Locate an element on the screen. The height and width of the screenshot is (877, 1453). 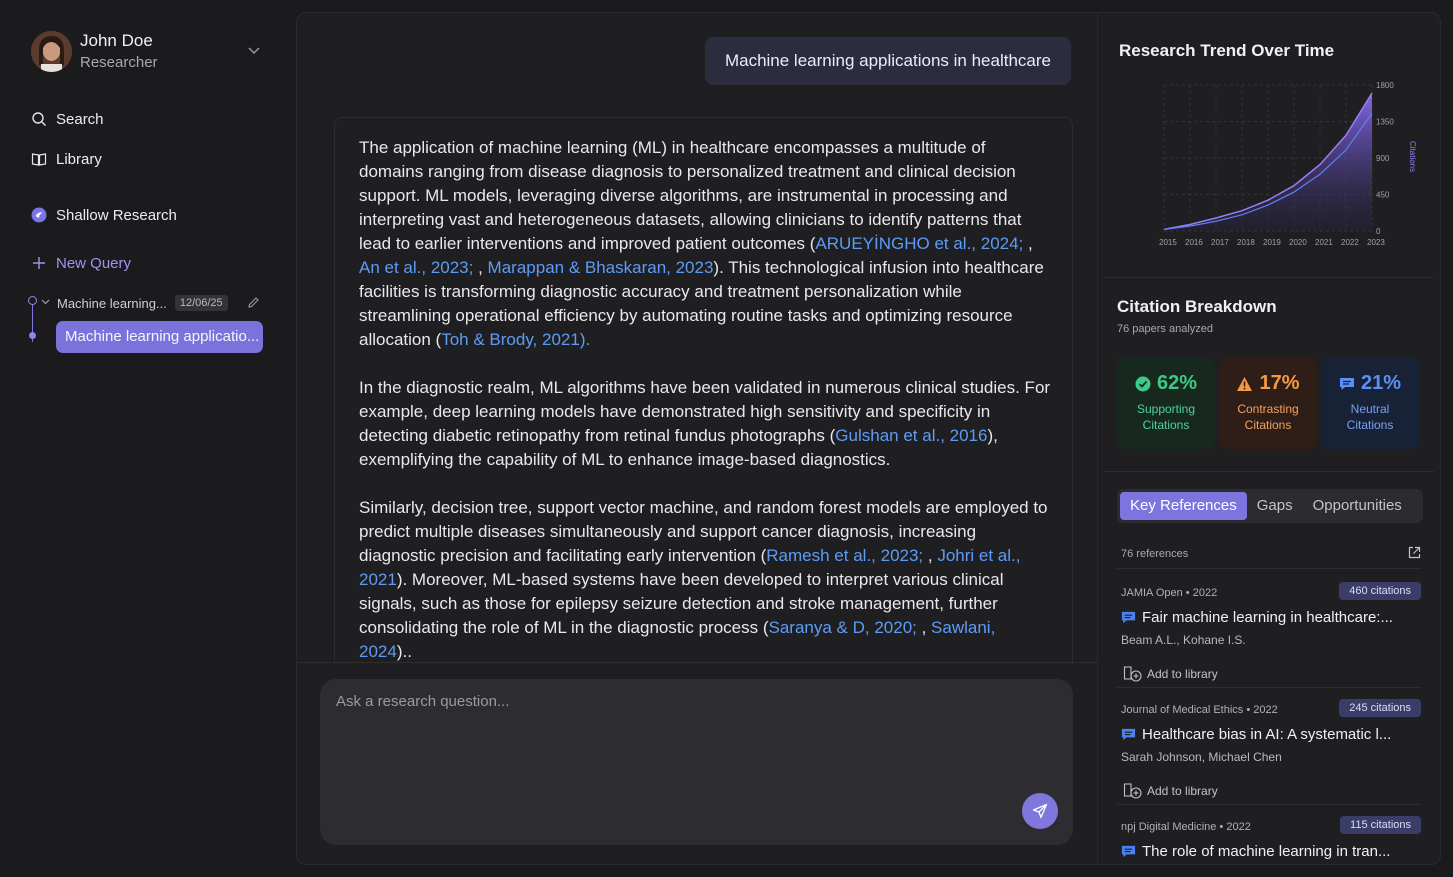
user-name: John Doe is located at coordinates (116, 40).